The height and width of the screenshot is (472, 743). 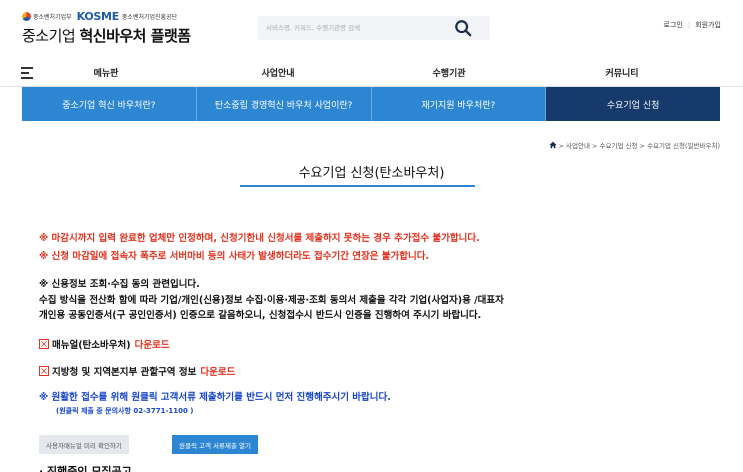 I want to click on manual-download-row: 매뉴얼(탄소바우처) 다운로드, so click(x=104, y=344).